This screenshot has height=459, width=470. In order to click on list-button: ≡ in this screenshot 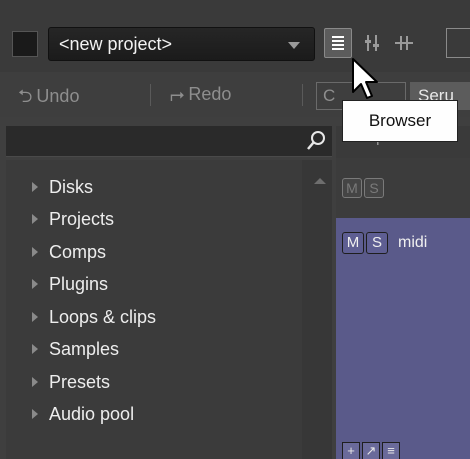, I will do `click(391, 450)`.